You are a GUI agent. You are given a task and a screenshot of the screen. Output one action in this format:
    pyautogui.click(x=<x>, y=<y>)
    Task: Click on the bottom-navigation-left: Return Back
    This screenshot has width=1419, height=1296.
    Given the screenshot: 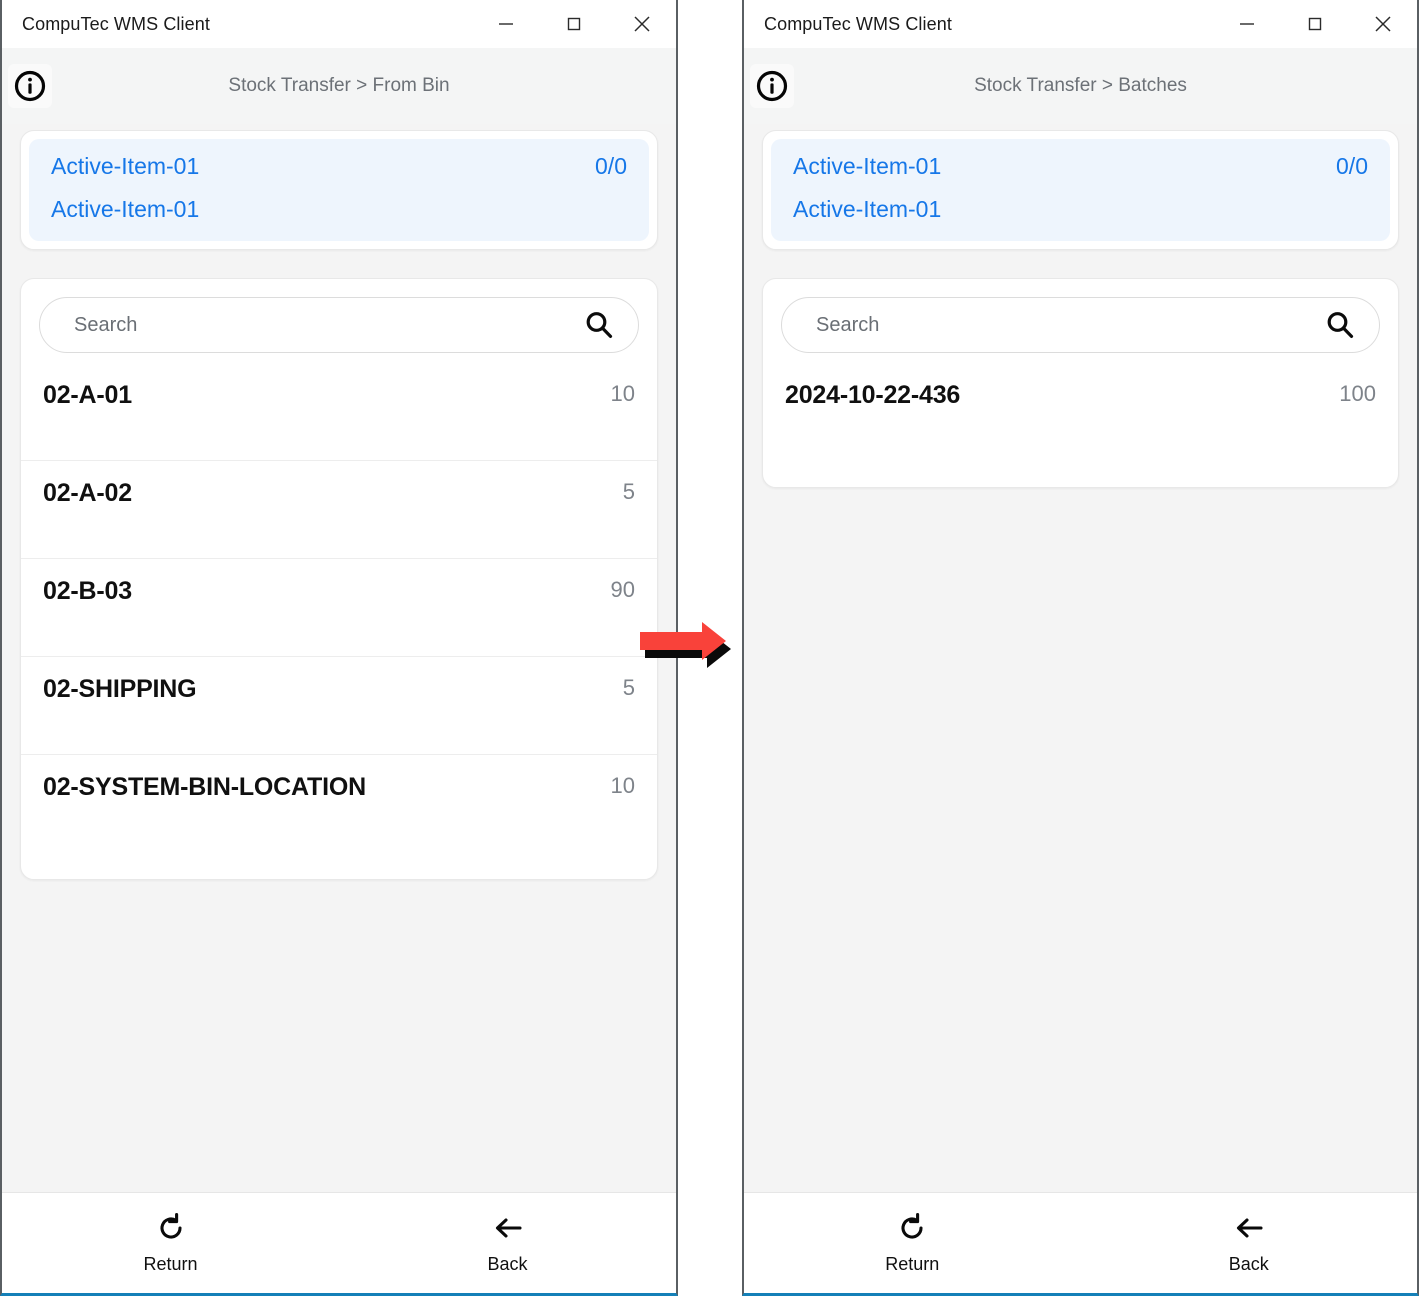 What is the action you would take?
    pyautogui.click(x=339, y=1242)
    